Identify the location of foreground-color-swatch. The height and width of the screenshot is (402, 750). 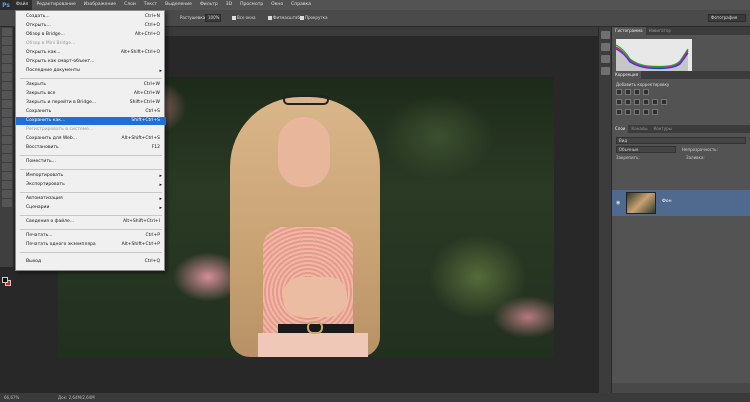
(5, 280).